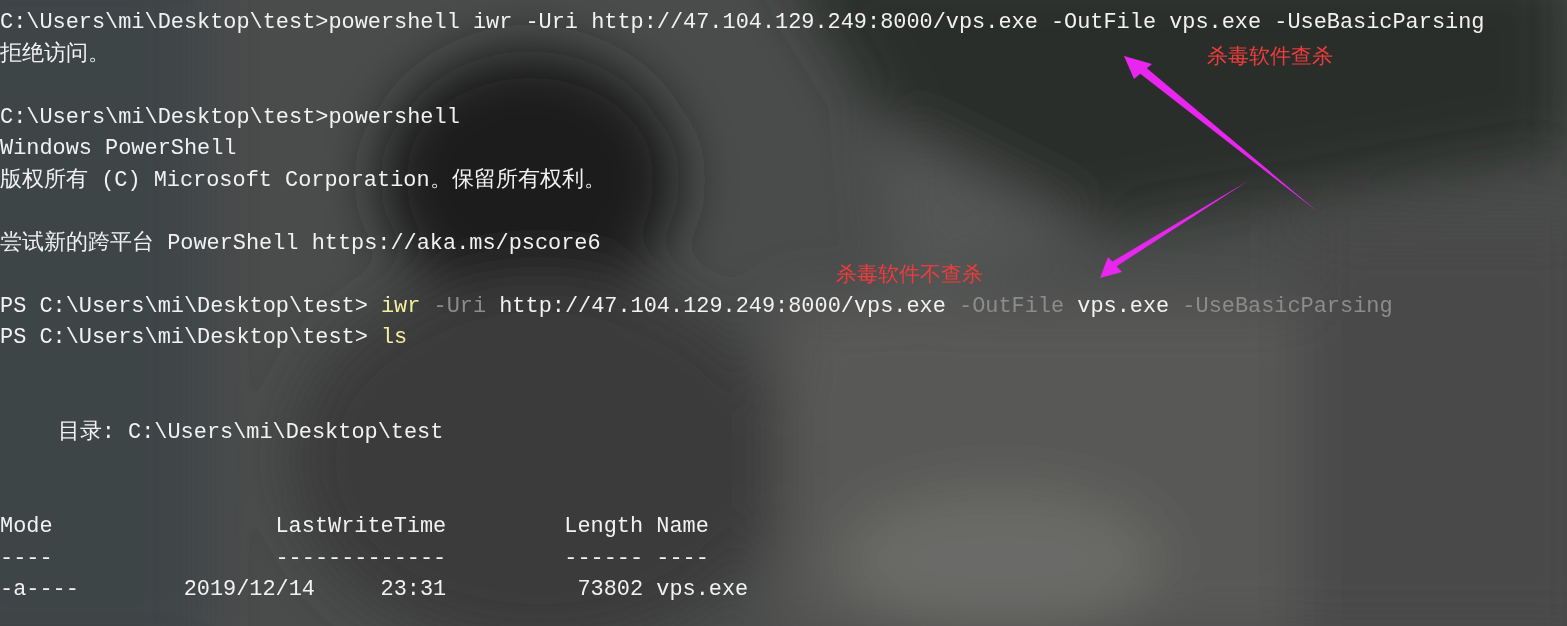 Image resolution: width=1567 pixels, height=626 pixels. What do you see at coordinates (682, 527) in the screenshot?
I see `column-header: Name` at bounding box center [682, 527].